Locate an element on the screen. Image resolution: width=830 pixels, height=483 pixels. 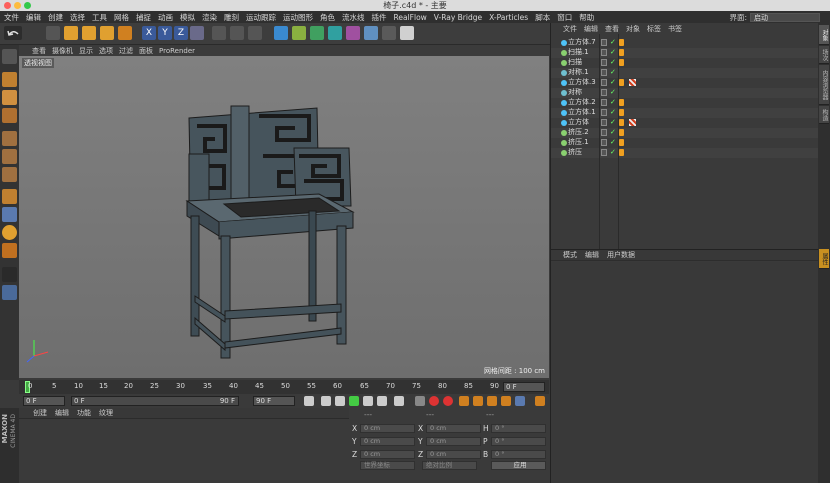
viewport-menu-filter: 过滤 is located at coordinates (126, 51).